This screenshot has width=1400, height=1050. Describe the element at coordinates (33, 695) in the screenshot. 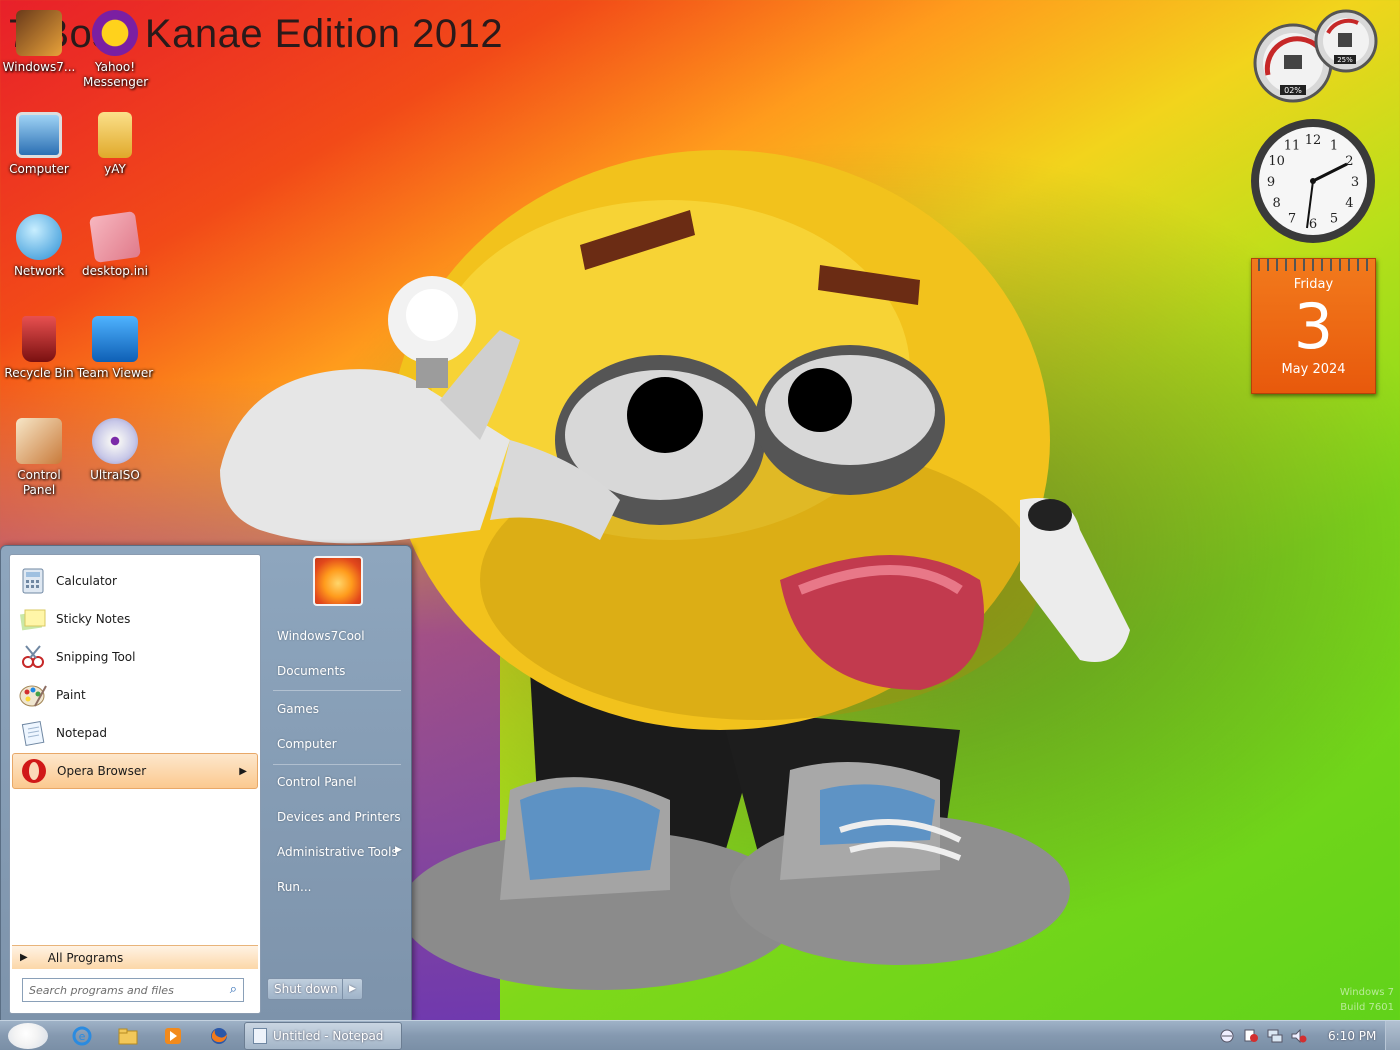

I see `paint-icon` at that location.